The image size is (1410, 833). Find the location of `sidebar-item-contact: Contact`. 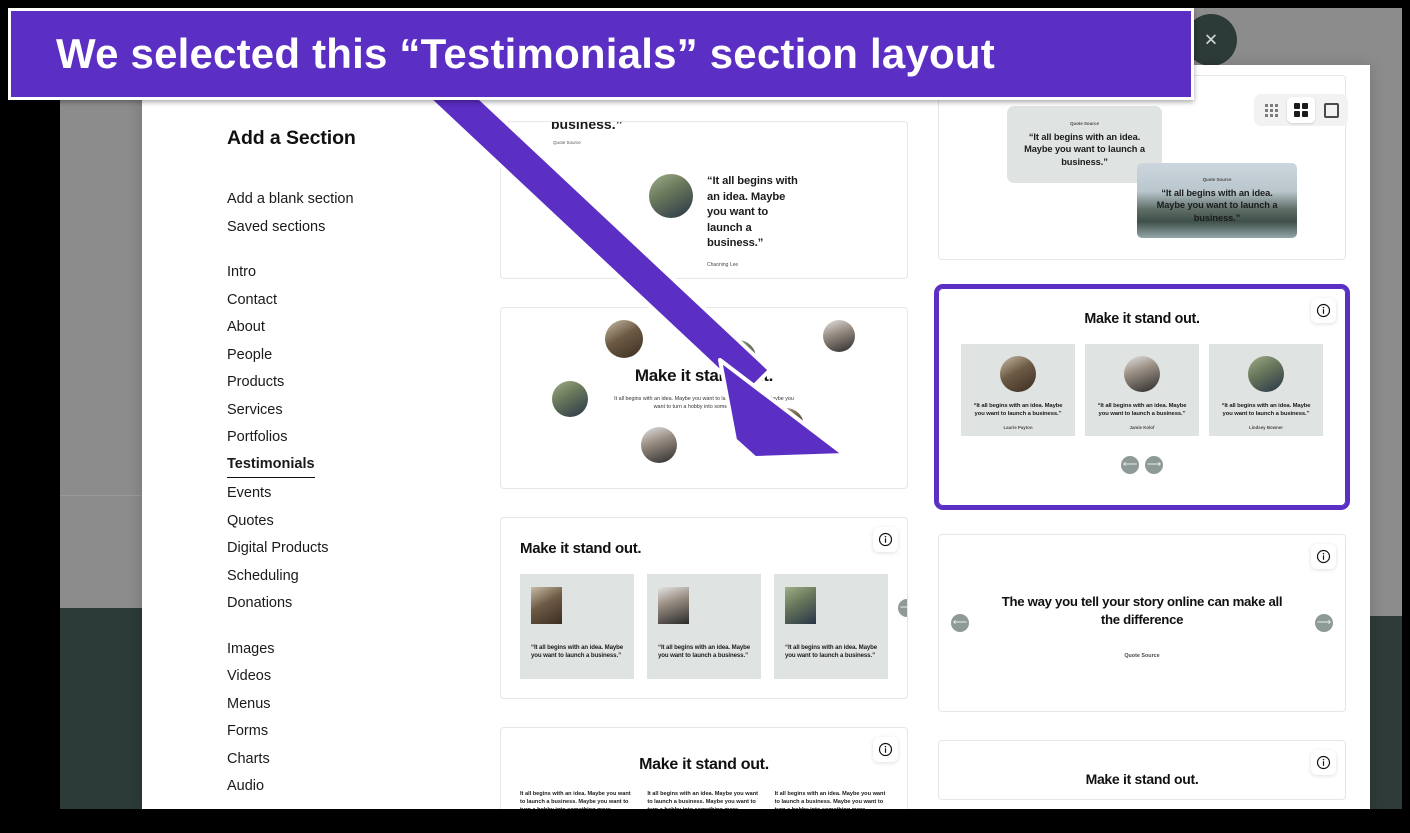

sidebar-item-contact: Contact is located at coordinates (252, 301).